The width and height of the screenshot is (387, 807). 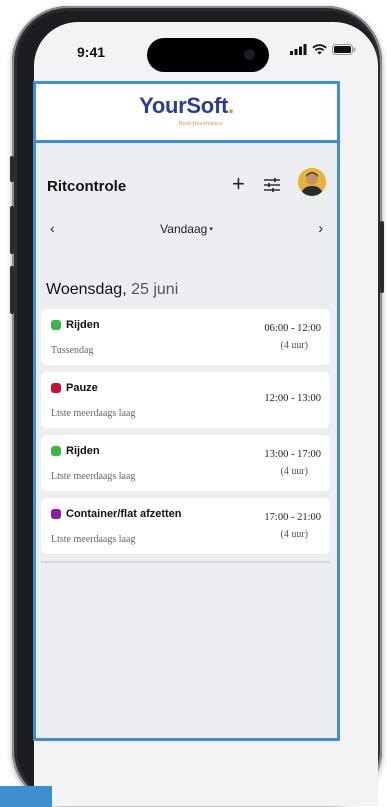 I want to click on day-weekday: Woensdag,, so click(x=86, y=289).